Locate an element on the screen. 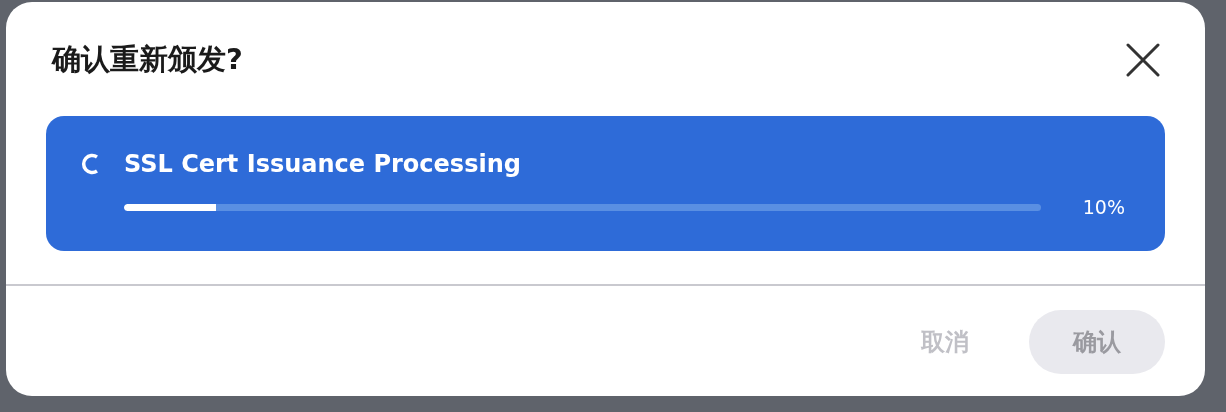 The image size is (1226, 412). dialog-title: 确认重新颁发? is located at coordinates (147, 59).